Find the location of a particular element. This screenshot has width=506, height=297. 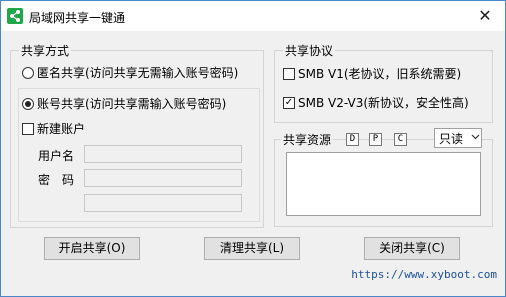

username-label: 用户名 is located at coordinates (56, 156).